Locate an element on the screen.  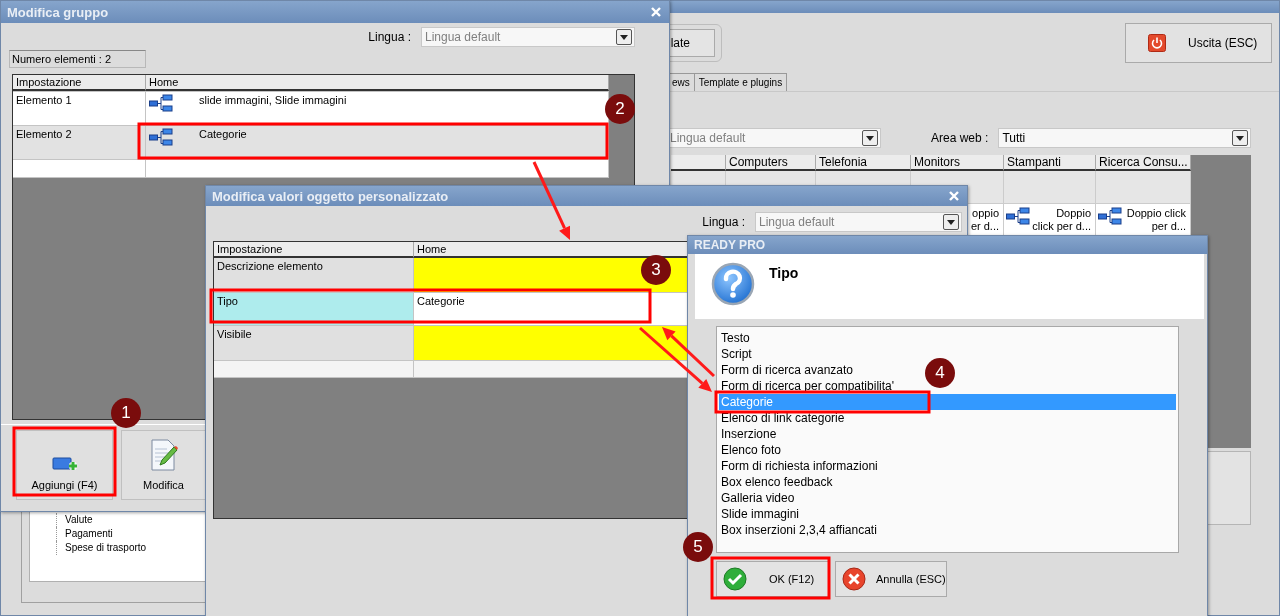
list-item: Elenco foto is located at coordinates (750, 450).